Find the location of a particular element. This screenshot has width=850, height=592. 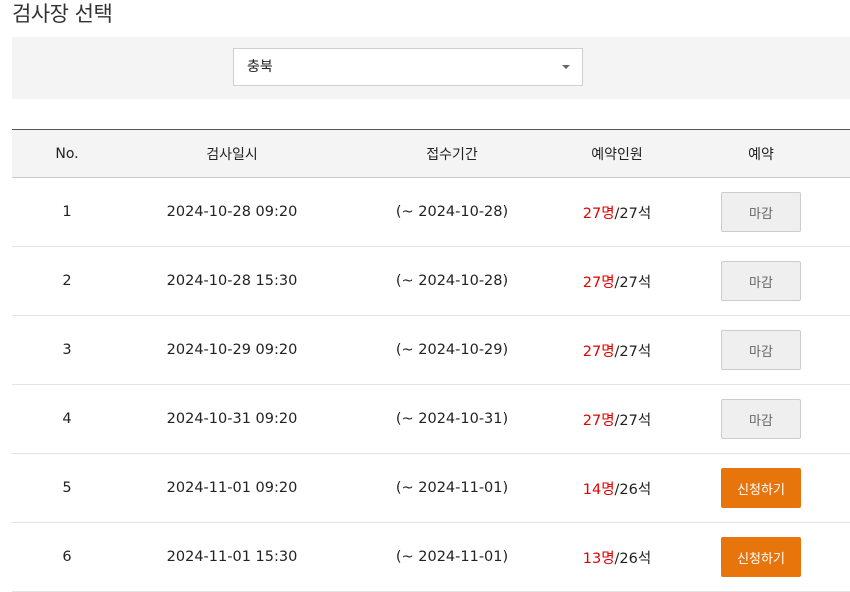

column-header-no: No. is located at coordinates (67, 153).